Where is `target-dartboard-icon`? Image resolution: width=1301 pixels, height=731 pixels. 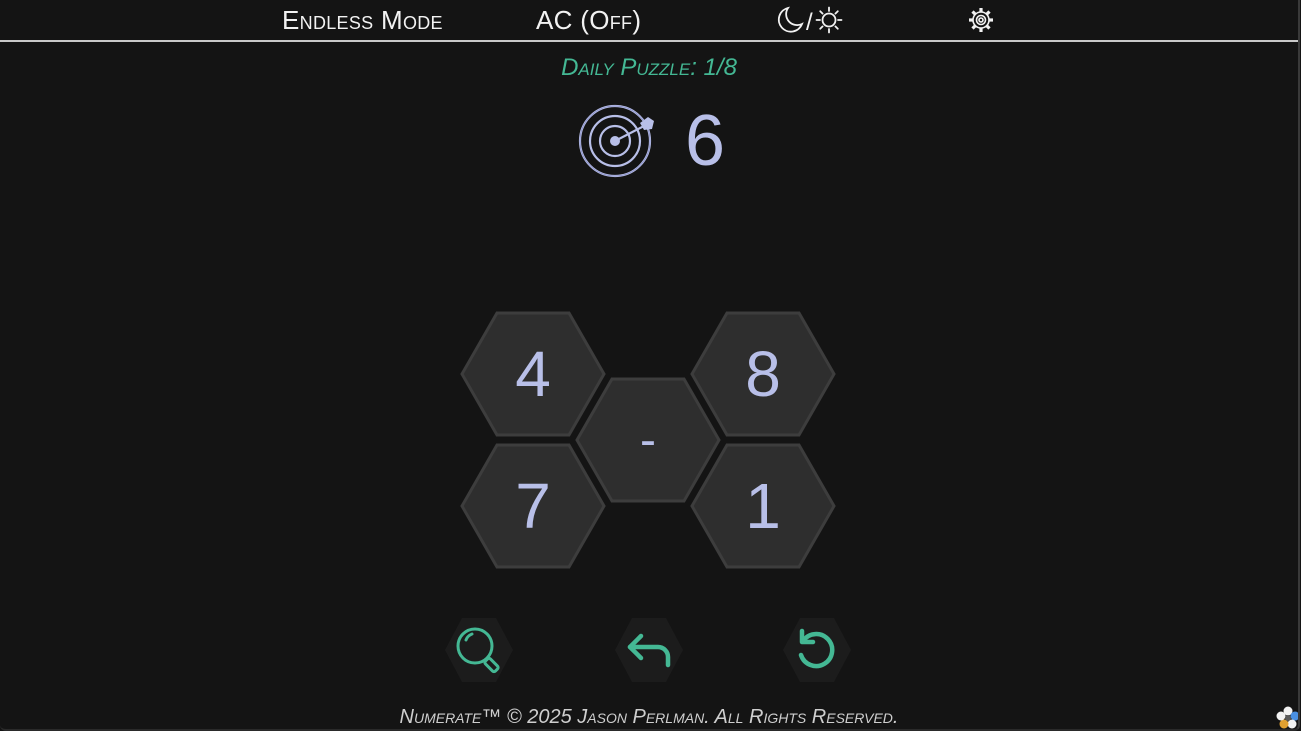 target-dartboard-icon is located at coordinates (618, 143).